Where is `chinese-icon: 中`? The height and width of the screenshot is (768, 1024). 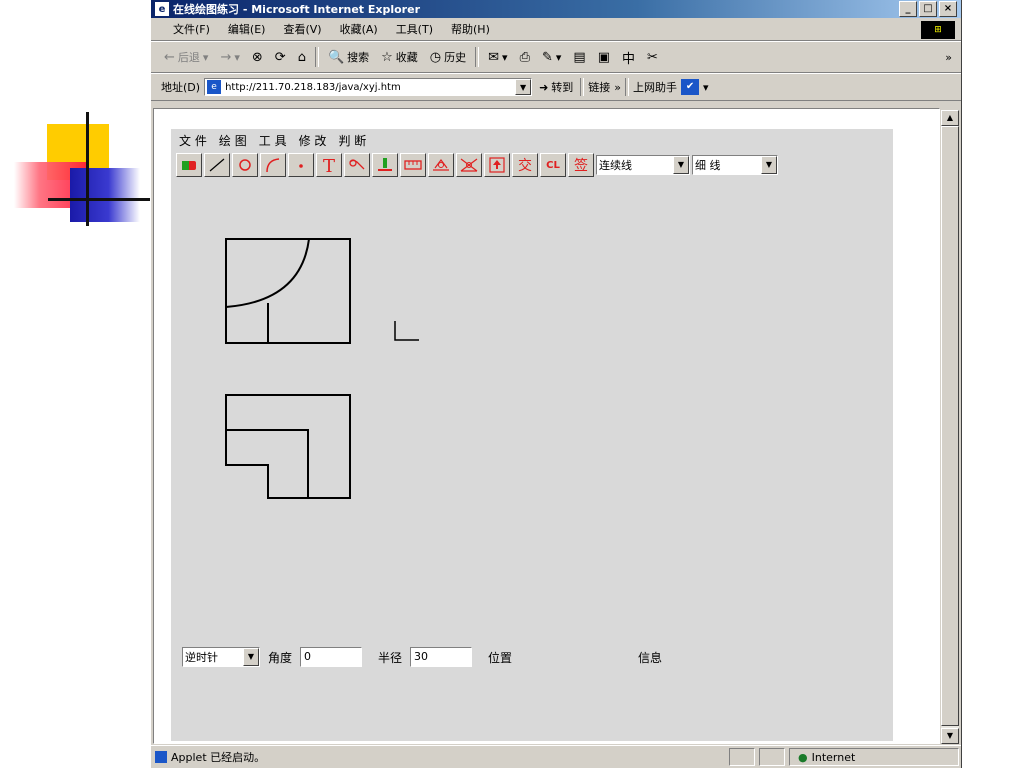
chinese-icon: 中 is located at coordinates (629, 59).